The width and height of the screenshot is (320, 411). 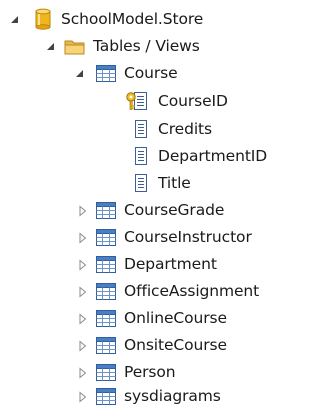 What do you see at coordinates (213, 156) in the screenshot?
I see `tree-node-label: DepartmentID` at bounding box center [213, 156].